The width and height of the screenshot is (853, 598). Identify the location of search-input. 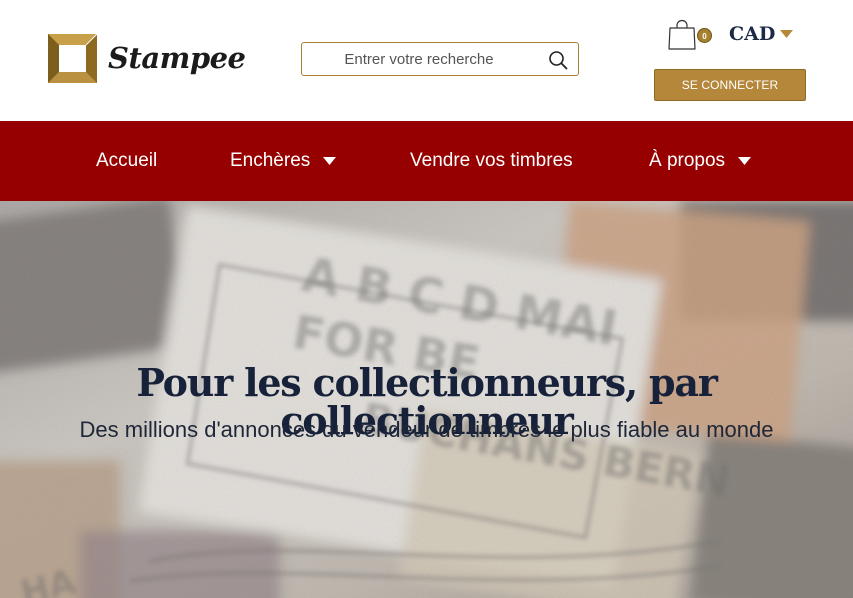
(419, 59).